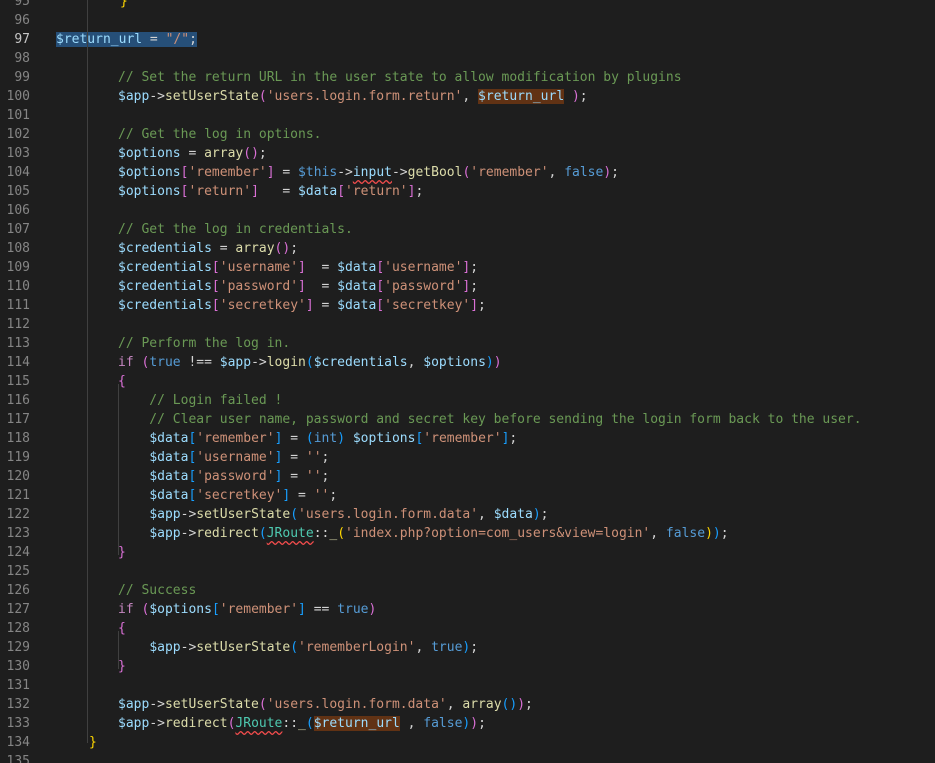  What do you see at coordinates (196, 495) in the screenshot?
I see `line-code: $data['secretkey'] = '';` at bounding box center [196, 495].